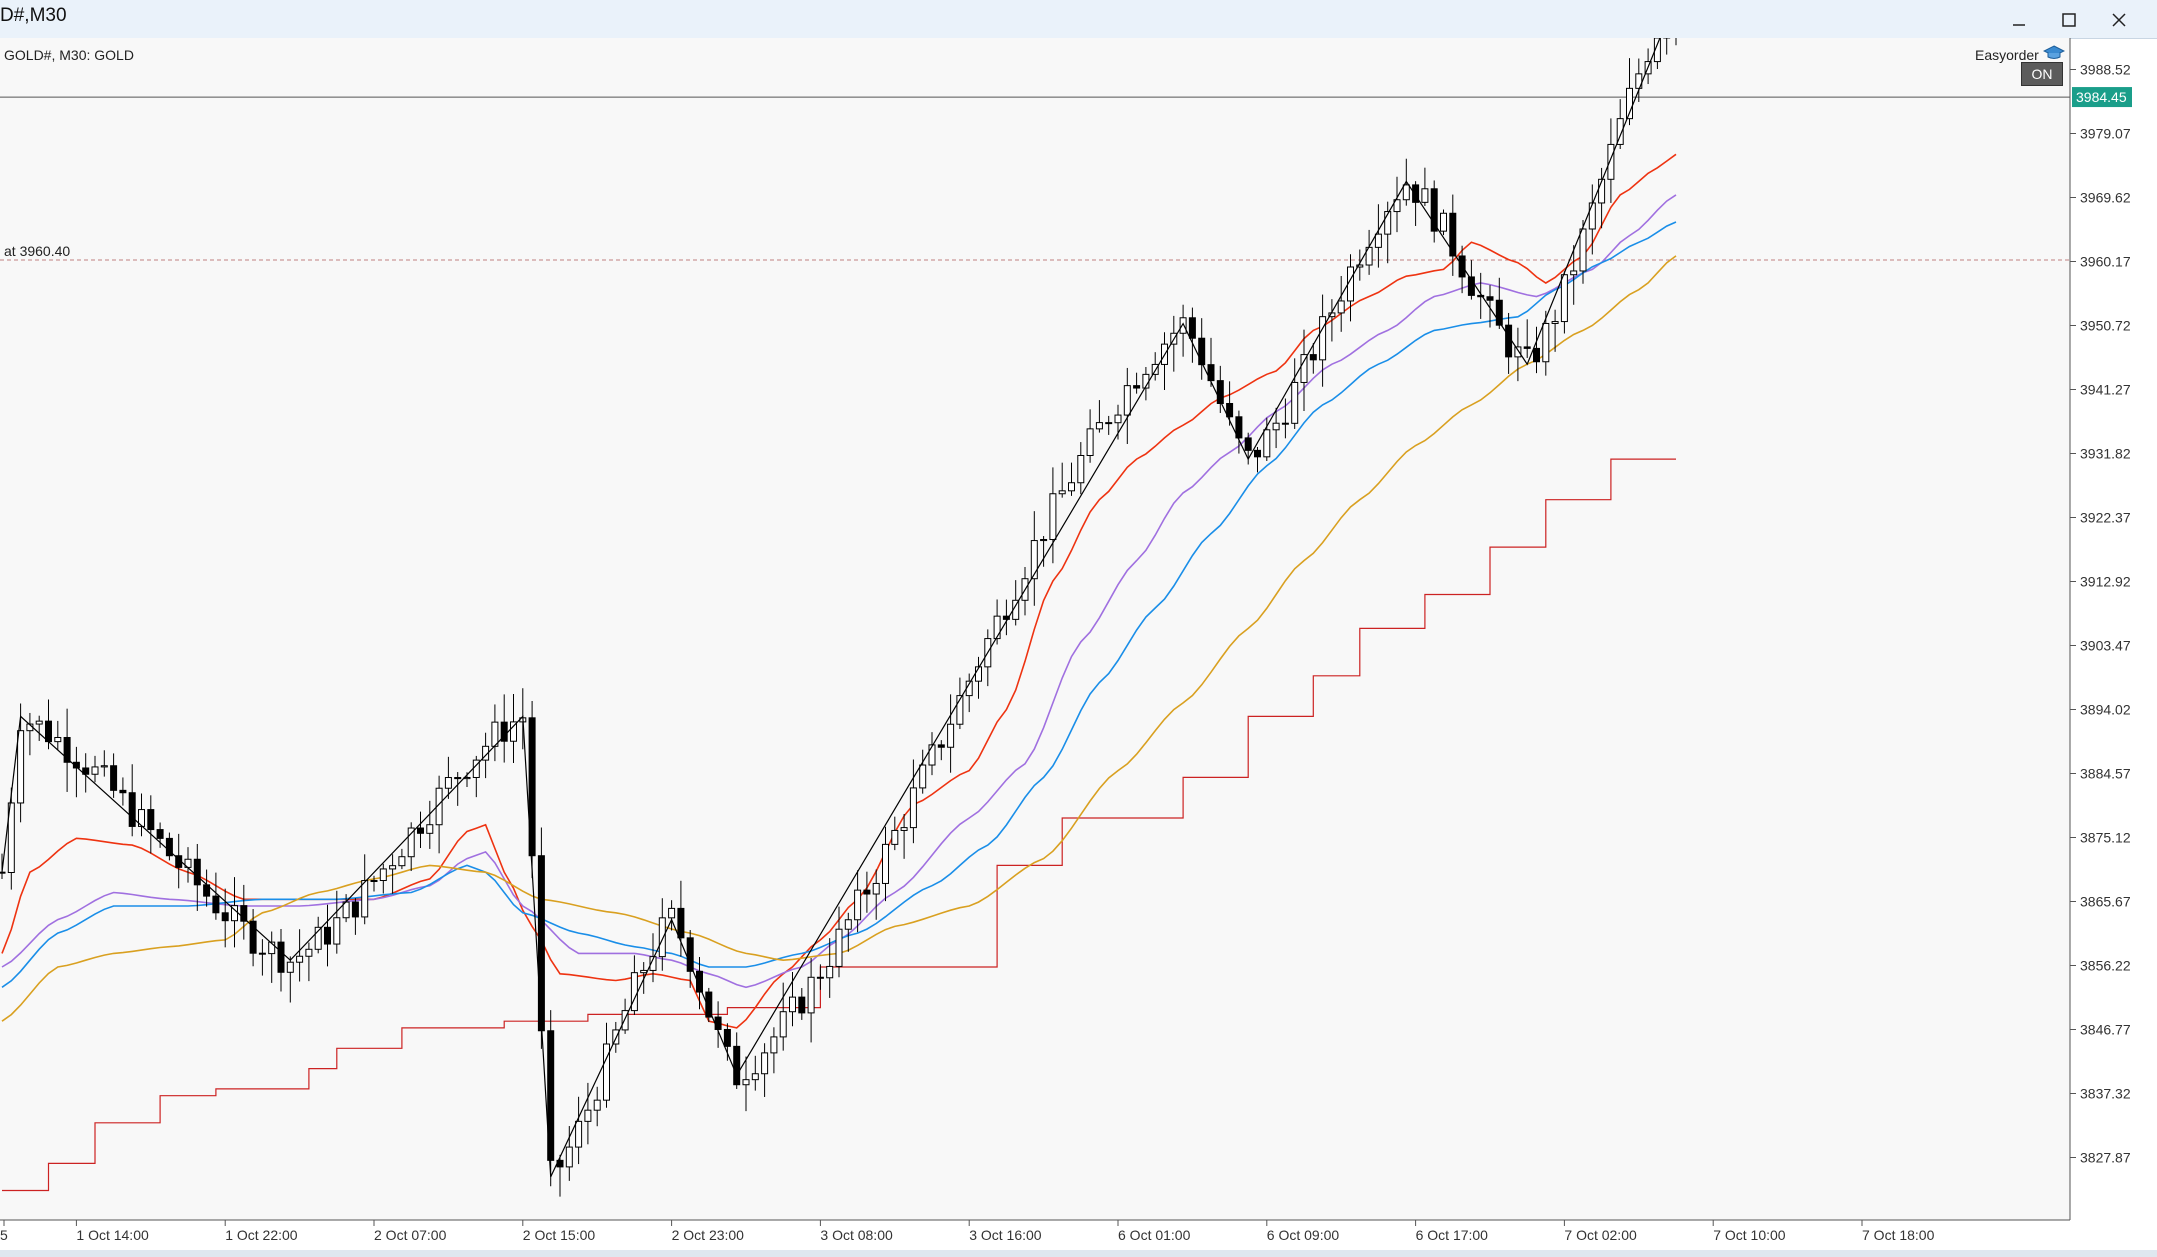  I want to click on y-tick-label: 3969.62, so click(2105, 198).